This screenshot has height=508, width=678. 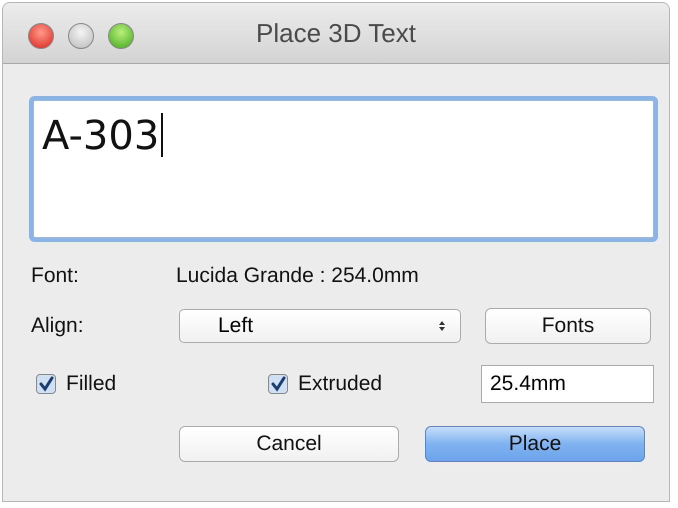 What do you see at coordinates (297, 276) in the screenshot?
I see `font-value: Lucida Grande : 254.0mm` at bounding box center [297, 276].